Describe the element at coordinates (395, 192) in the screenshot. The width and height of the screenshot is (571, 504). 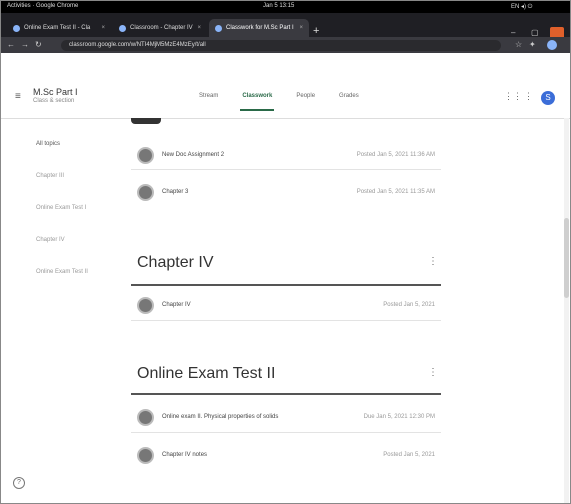
I see `item-date: Posted Jan 5, 2021 11:35 AM` at that location.